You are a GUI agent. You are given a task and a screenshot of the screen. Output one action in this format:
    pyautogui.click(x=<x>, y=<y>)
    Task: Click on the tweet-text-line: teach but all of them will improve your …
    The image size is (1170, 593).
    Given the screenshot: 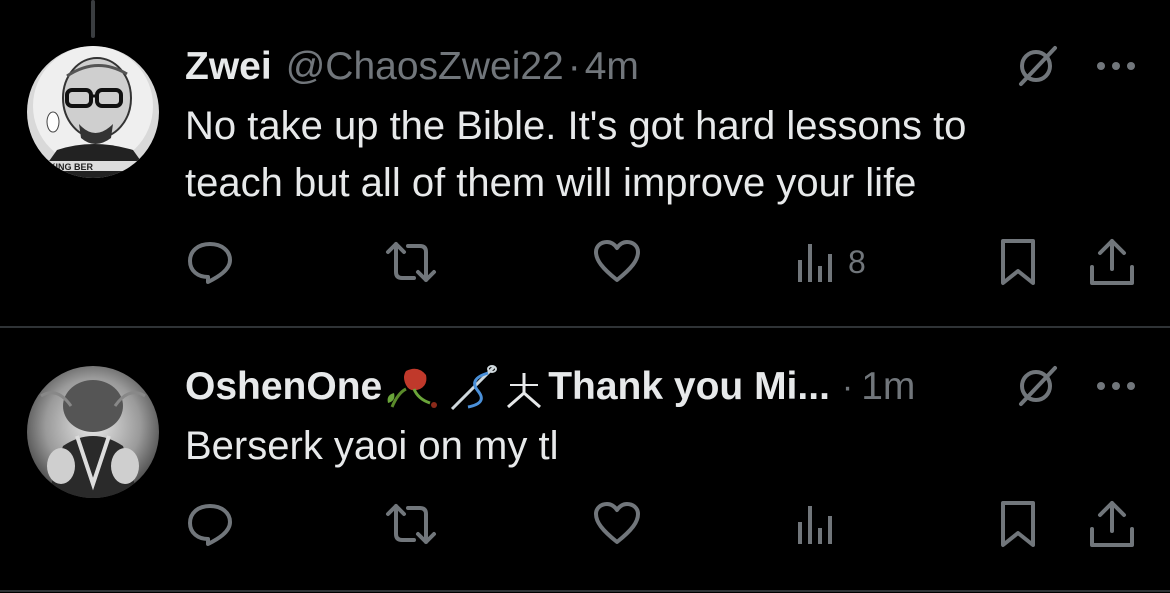 What is the action you would take?
    pyautogui.click(x=551, y=183)
    